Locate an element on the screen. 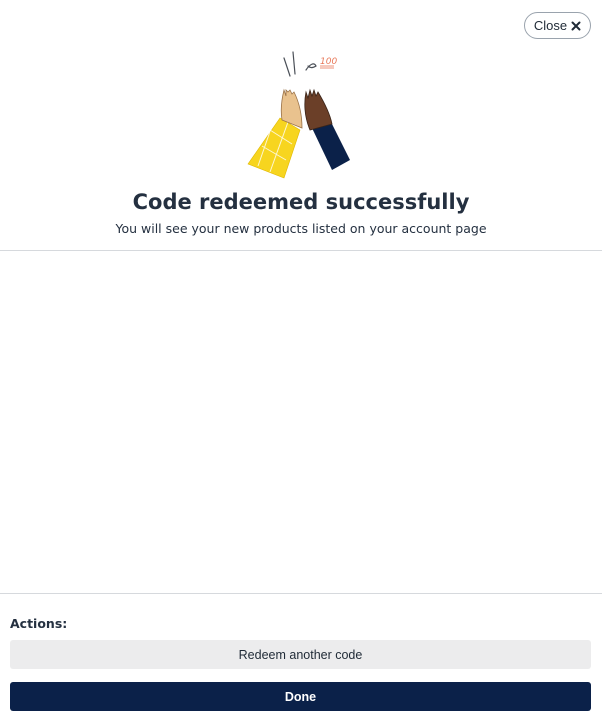 The width and height of the screenshot is (602, 724). footer-divider is located at coordinates (301, 593).